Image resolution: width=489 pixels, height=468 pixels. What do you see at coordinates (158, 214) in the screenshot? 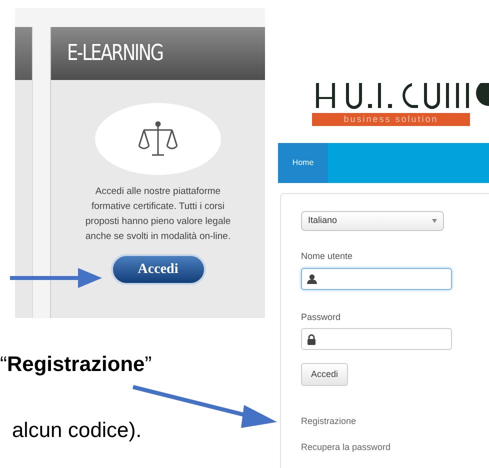
I see `card-description: Accedi alle nostre piattaforme formative certificate. Tutti i corsi proposti hanno pieno valore legale anche se svolti in modalità on-line.` at bounding box center [158, 214].